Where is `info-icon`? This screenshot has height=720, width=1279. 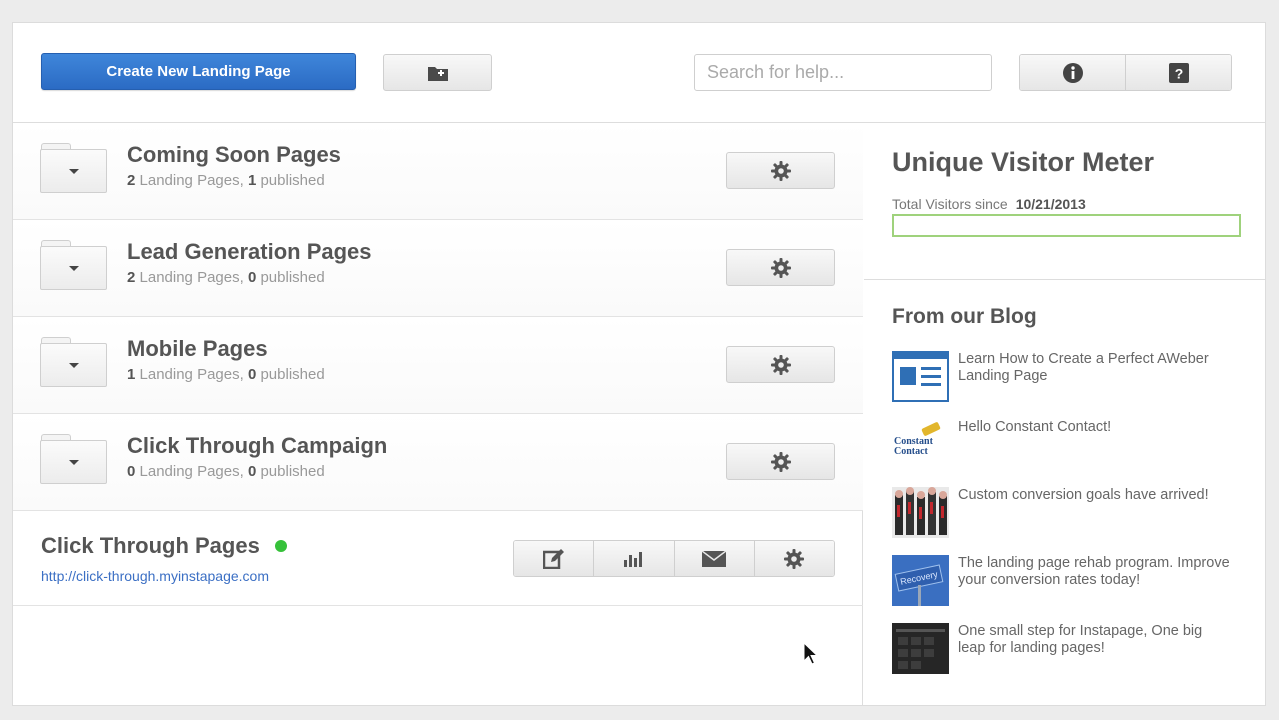 info-icon is located at coordinates (1072, 72).